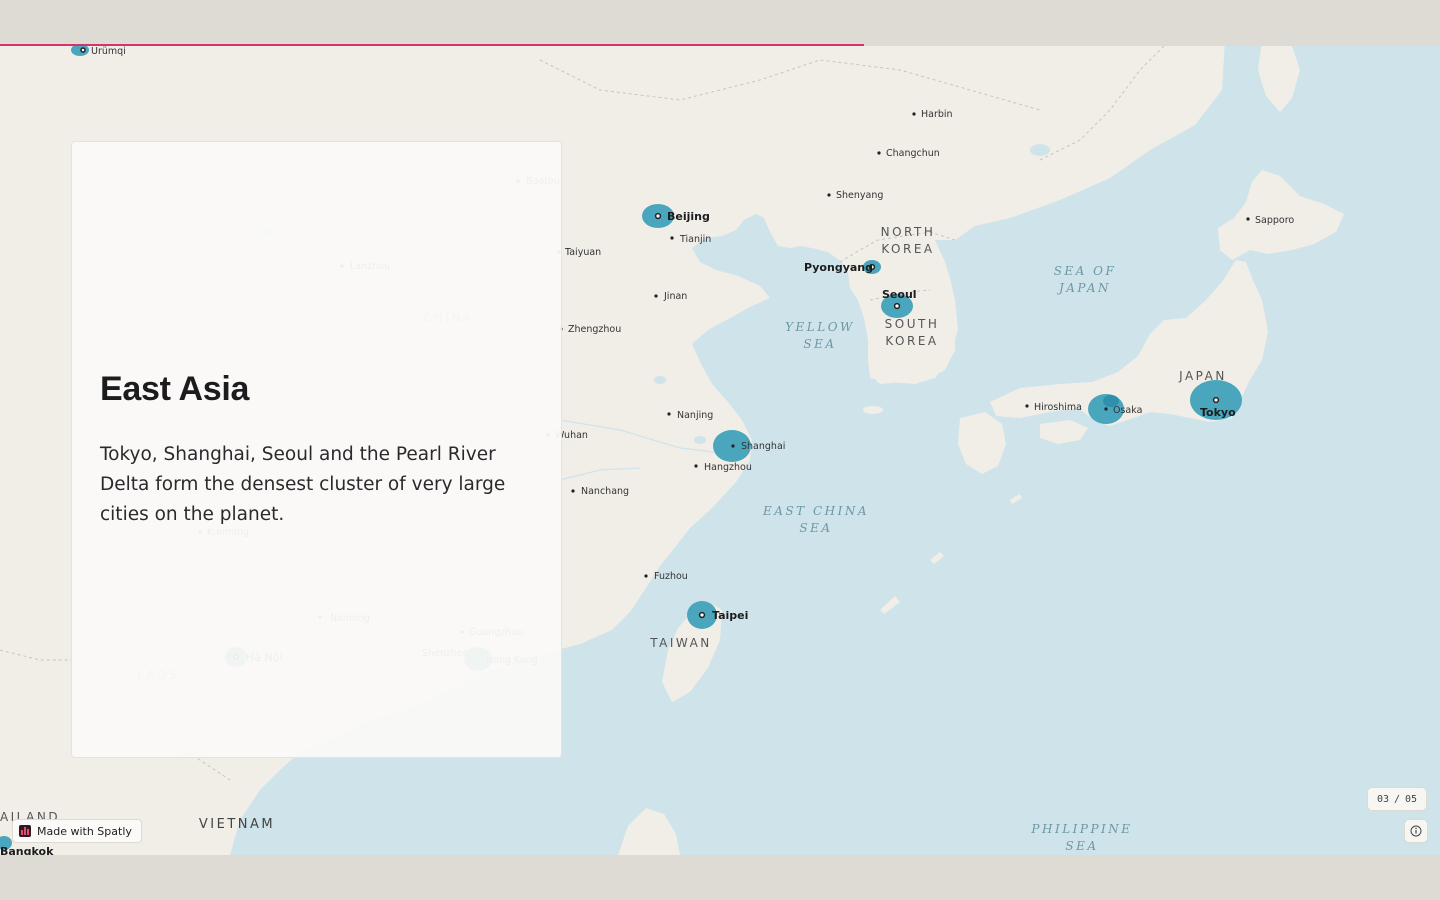 The height and width of the screenshot is (900, 1440). What do you see at coordinates (859, 195) in the screenshot?
I see `city-label-shenyang: Shenyang` at bounding box center [859, 195].